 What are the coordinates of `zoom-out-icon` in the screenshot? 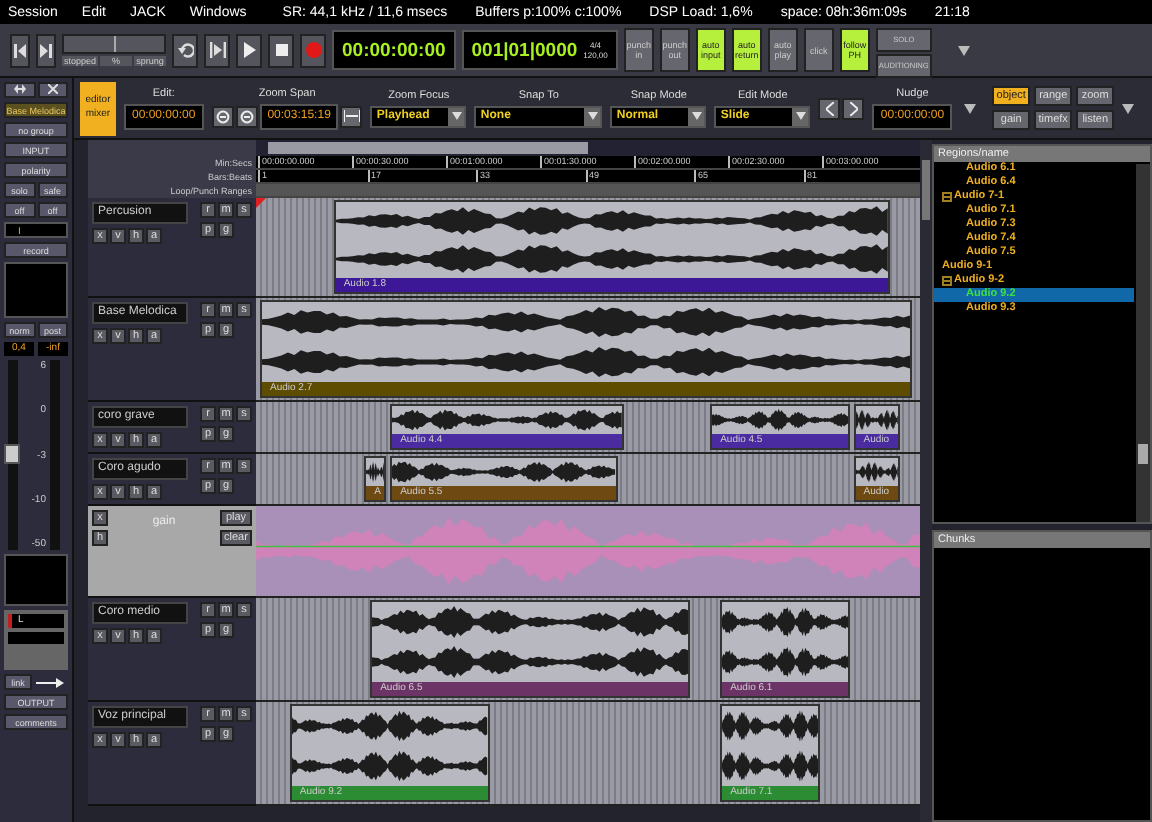 It's located at (222, 116).